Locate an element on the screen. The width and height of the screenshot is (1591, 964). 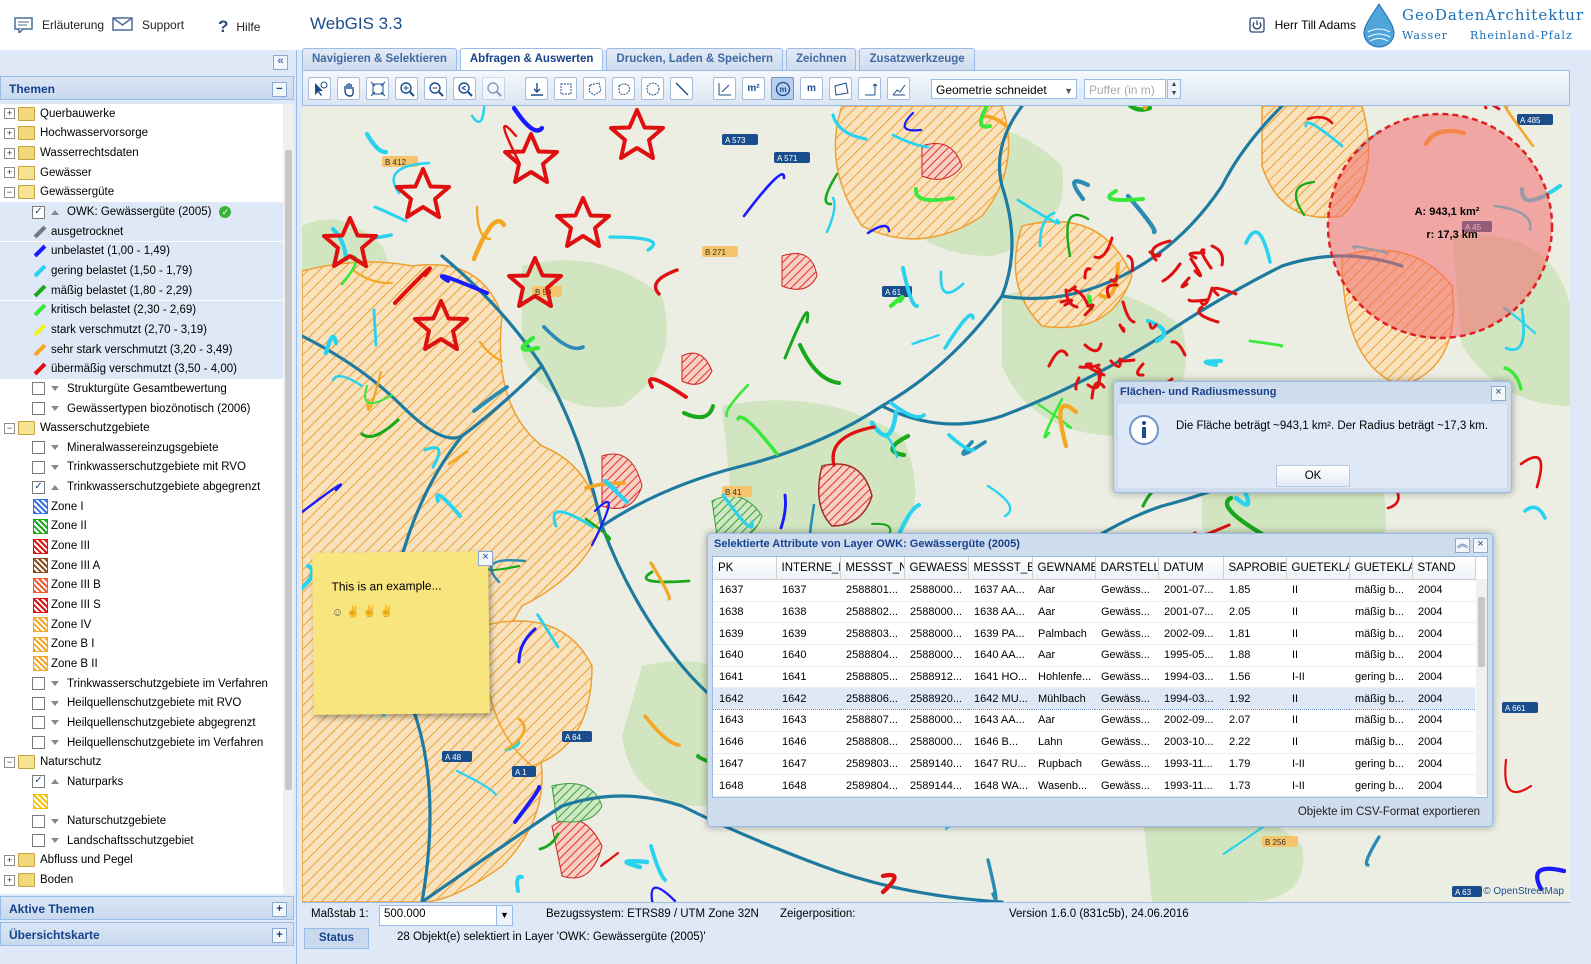
measure-area-button: m² is located at coordinates (753, 88).